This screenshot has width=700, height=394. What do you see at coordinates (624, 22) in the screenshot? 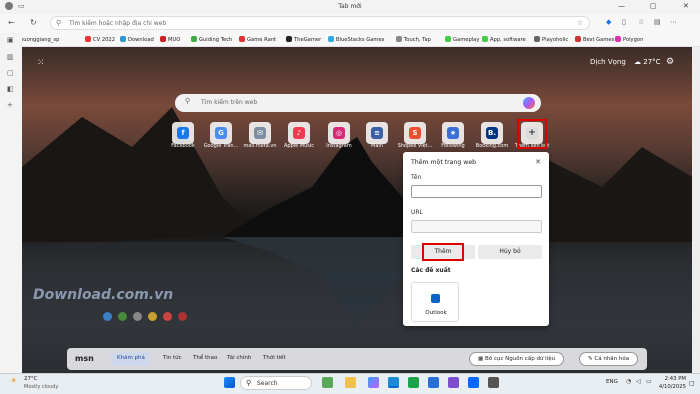
I see `split-screen-icon: ▯` at bounding box center [624, 22].